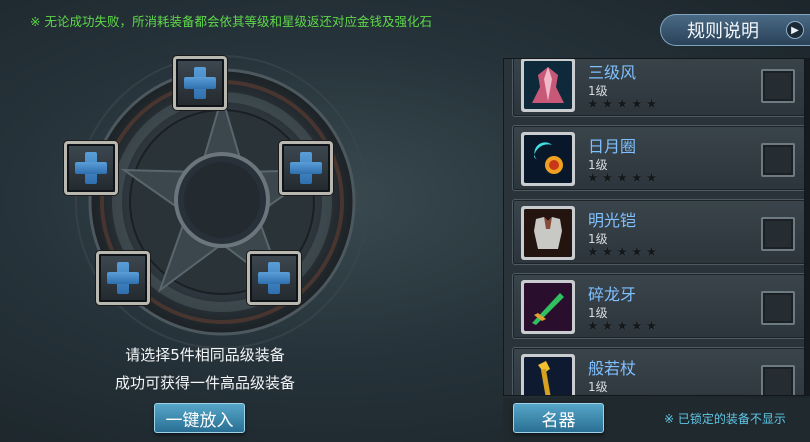 This screenshot has height=442, width=810. Describe the element at coordinates (204, 383) in the screenshot. I see `hint-line-2: 成功可获得一件高品级装备` at that location.